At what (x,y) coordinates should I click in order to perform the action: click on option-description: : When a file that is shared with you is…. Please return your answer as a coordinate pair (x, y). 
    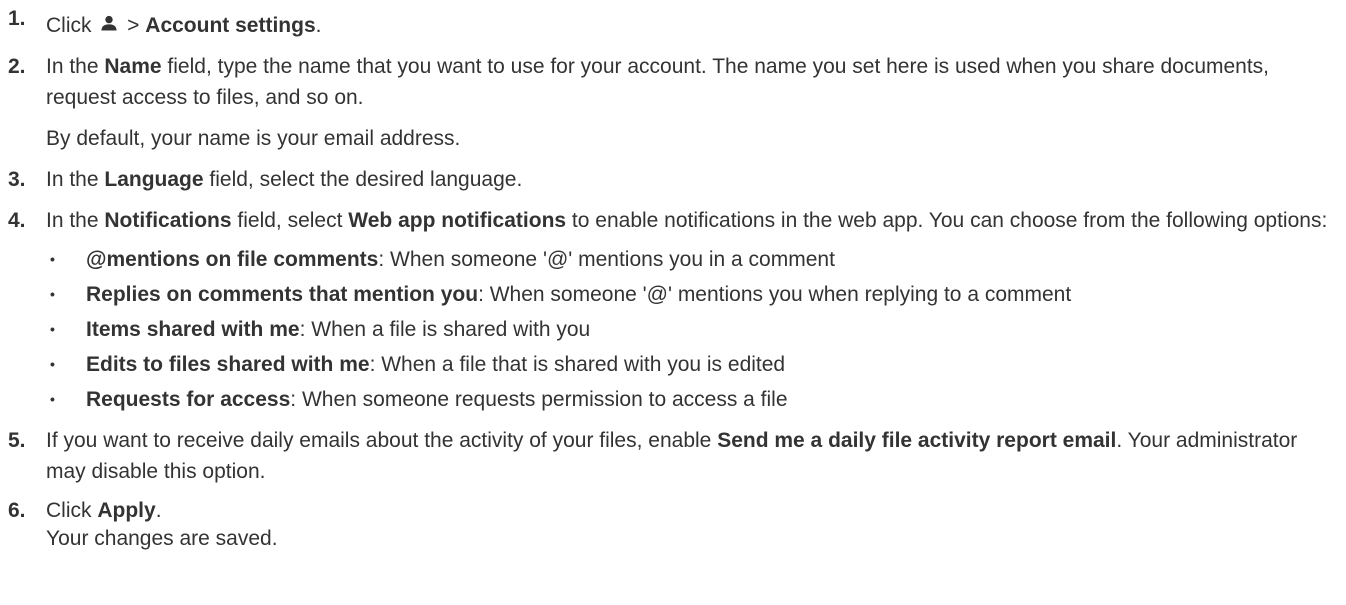
    Looking at the image, I should click on (577, 364).